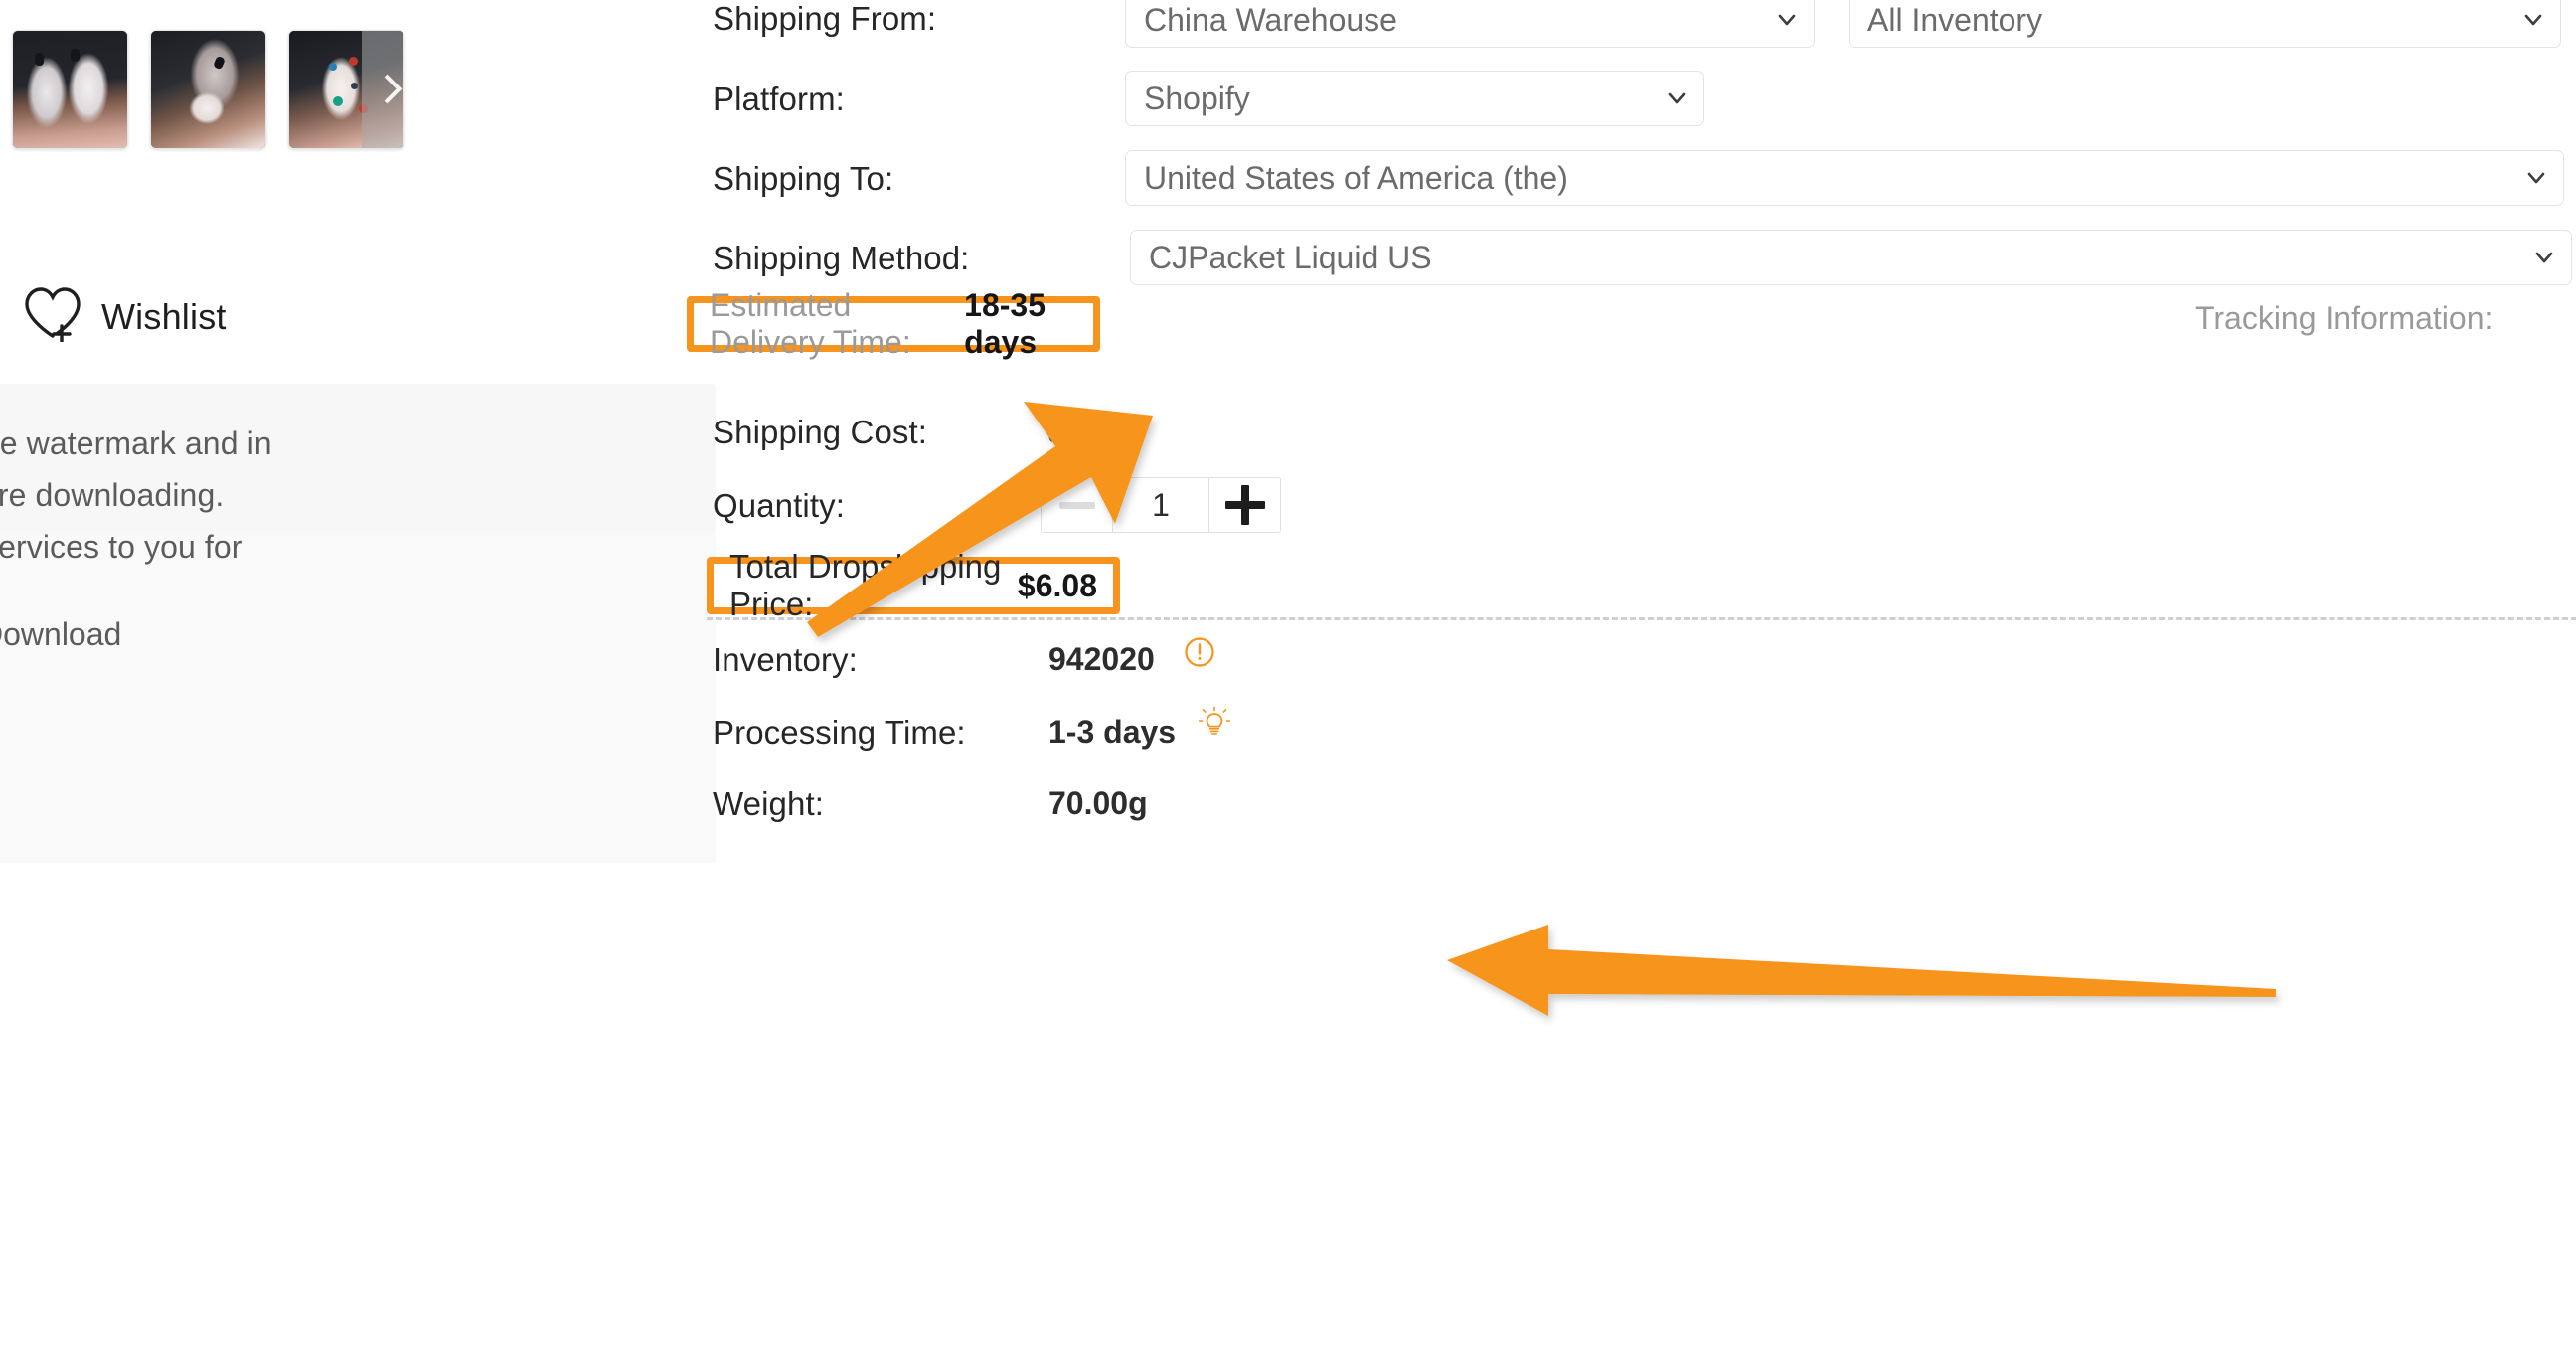  Describe the element at coordinates (1470, 24) in the screenshot. I see `shipping-from-select: China Warehouse` at that location.